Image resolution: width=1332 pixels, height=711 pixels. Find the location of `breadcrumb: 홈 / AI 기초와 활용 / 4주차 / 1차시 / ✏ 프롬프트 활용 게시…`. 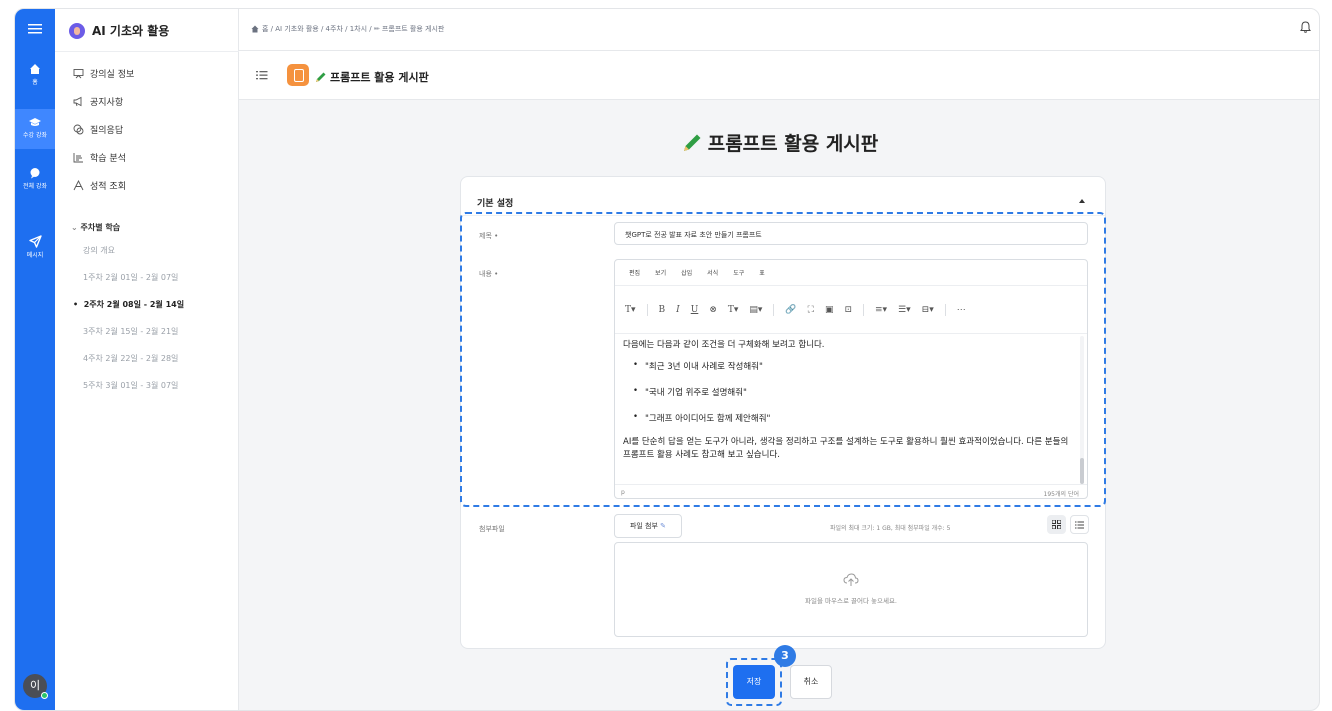

breadcrumb: 홈 / AI 기초와 활용 / 4주차 / 1차시 / ✏ 프롬프트 활용 게시… is located at coordinates (347, 29).